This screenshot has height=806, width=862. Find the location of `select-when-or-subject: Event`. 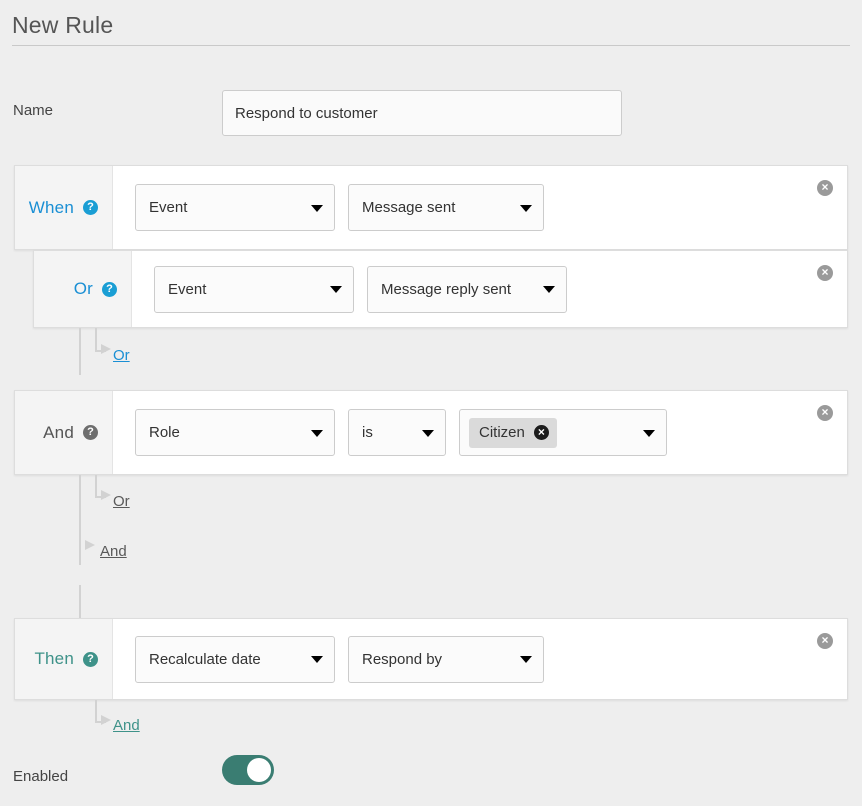

select-when-or-subject: Event is located at coordinates (254, 289).